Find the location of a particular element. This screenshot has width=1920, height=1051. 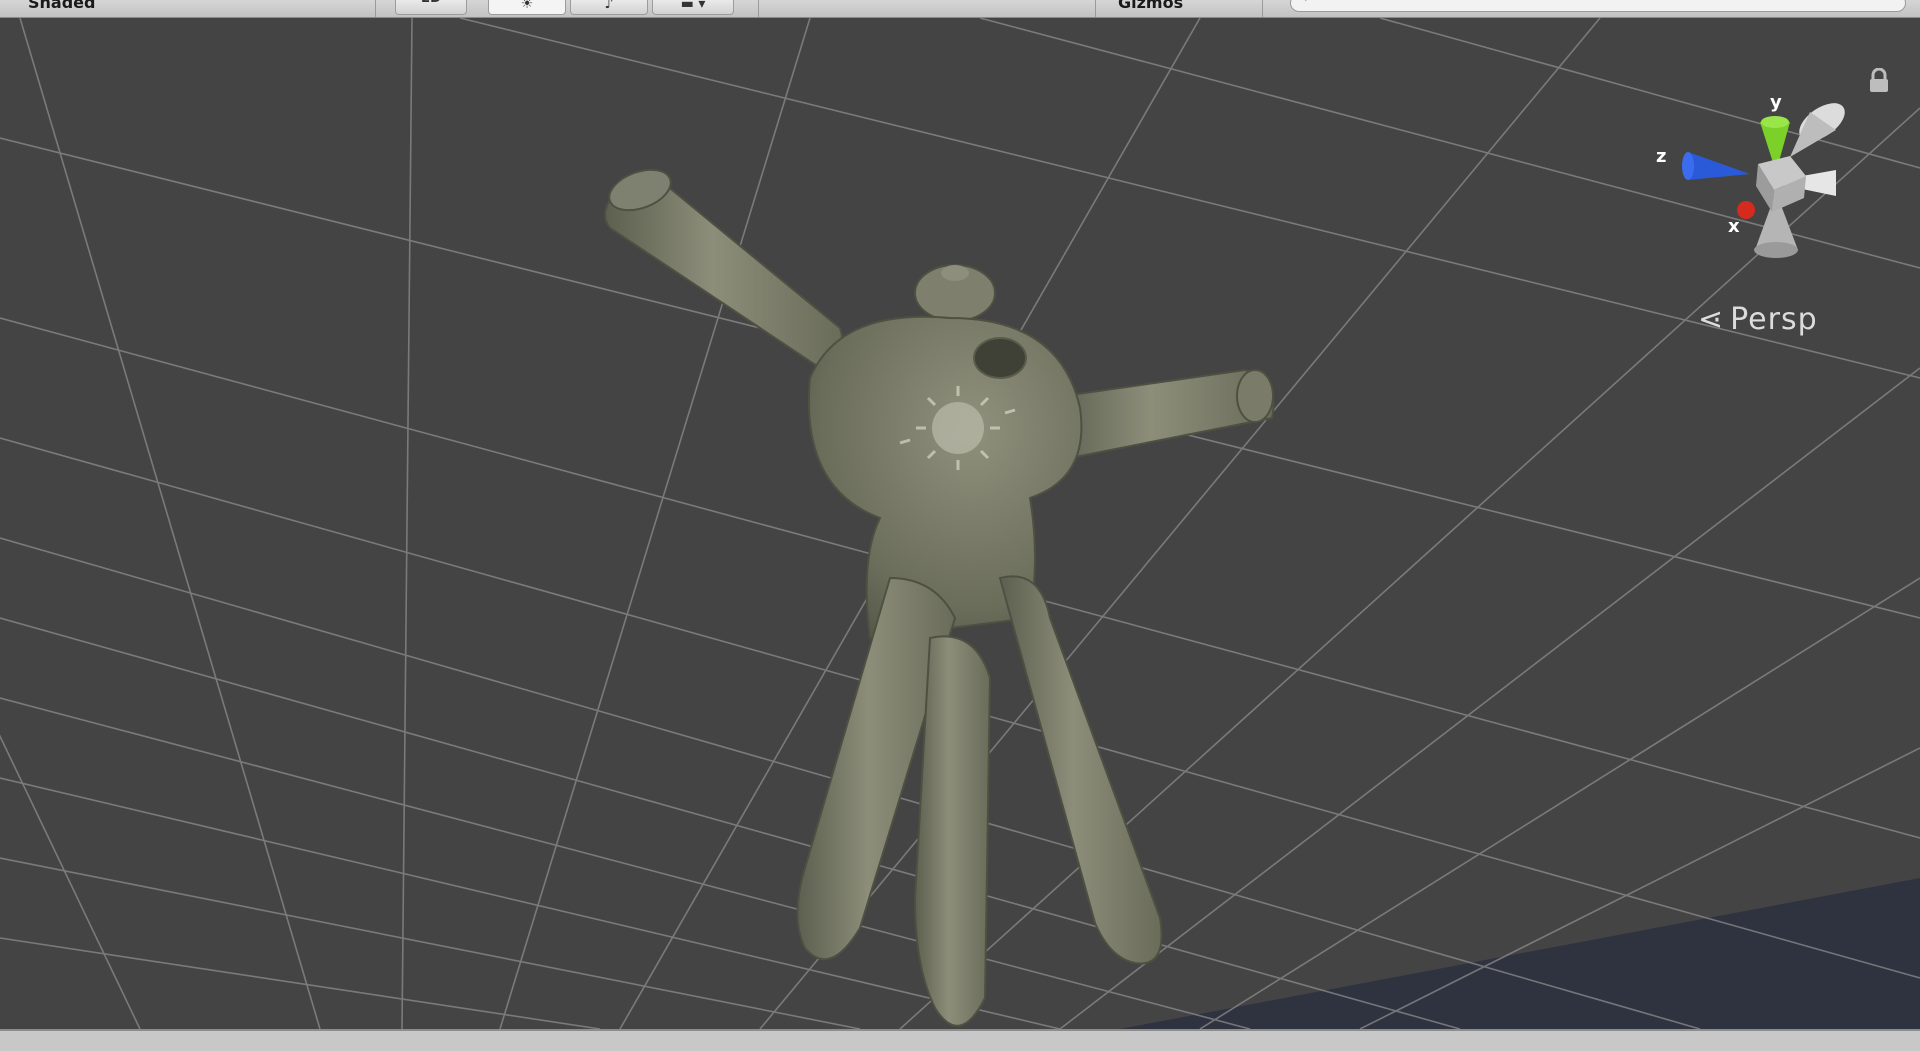

lock-icon is located at coordinates (1879, 81).